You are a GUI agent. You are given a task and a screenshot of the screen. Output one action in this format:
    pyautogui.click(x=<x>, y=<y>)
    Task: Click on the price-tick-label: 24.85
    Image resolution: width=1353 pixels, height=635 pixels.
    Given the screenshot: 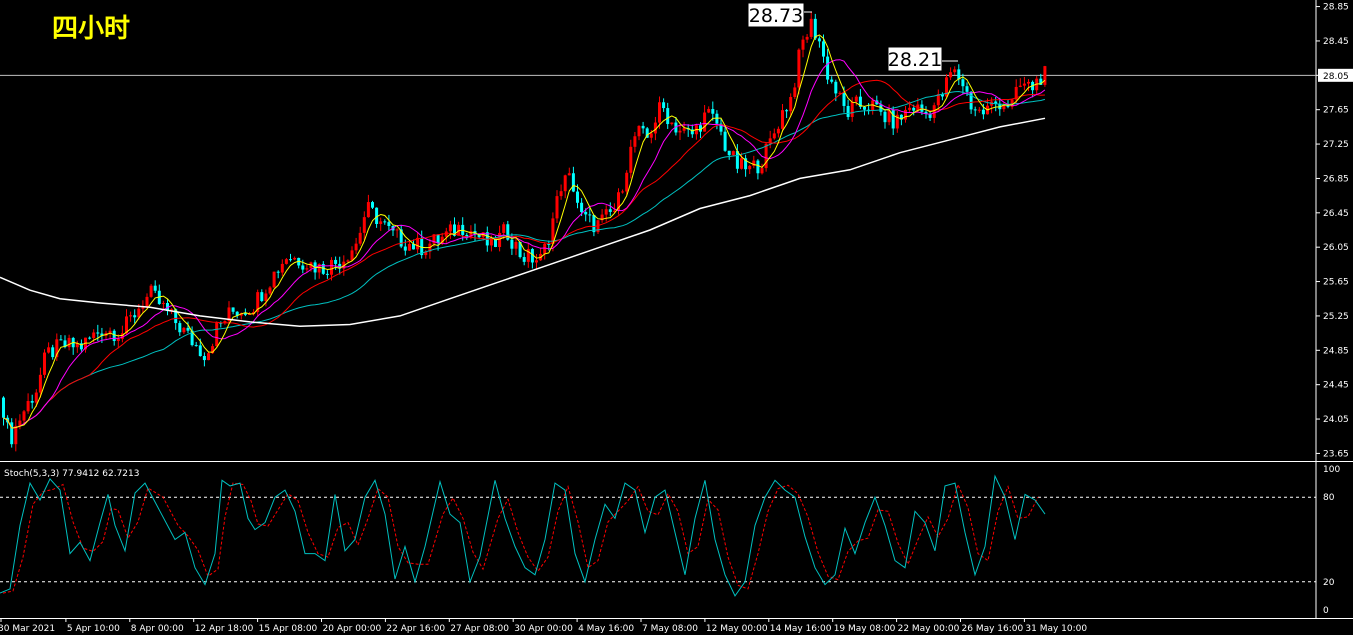 What is the action you would take?
    pyautogui.click(x=1336, y=351)
    